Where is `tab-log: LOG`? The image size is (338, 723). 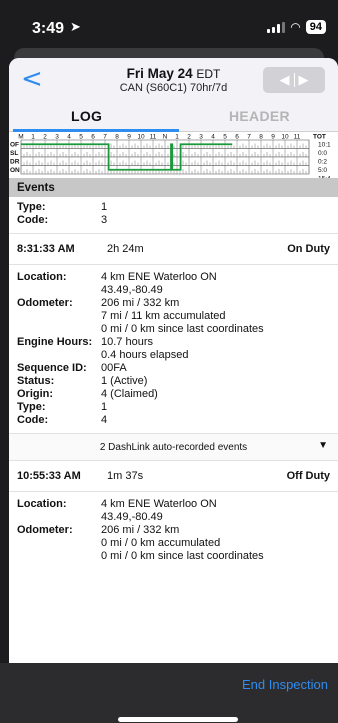
tab-log: LOG is located at coordinates (86, 116).